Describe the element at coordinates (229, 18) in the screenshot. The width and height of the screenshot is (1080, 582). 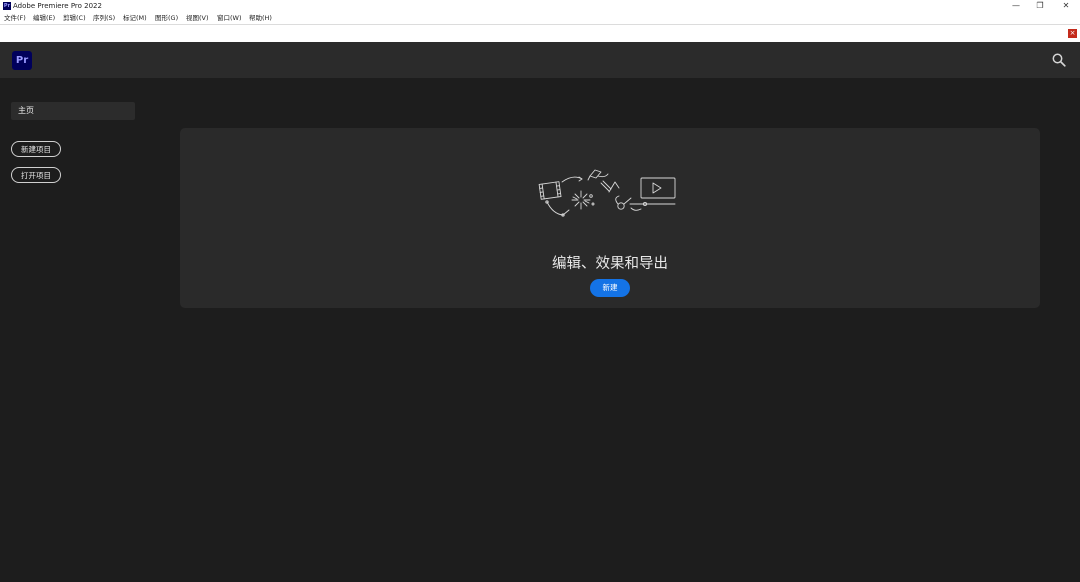
I see `menu-window: 窗口(W)` at that location.